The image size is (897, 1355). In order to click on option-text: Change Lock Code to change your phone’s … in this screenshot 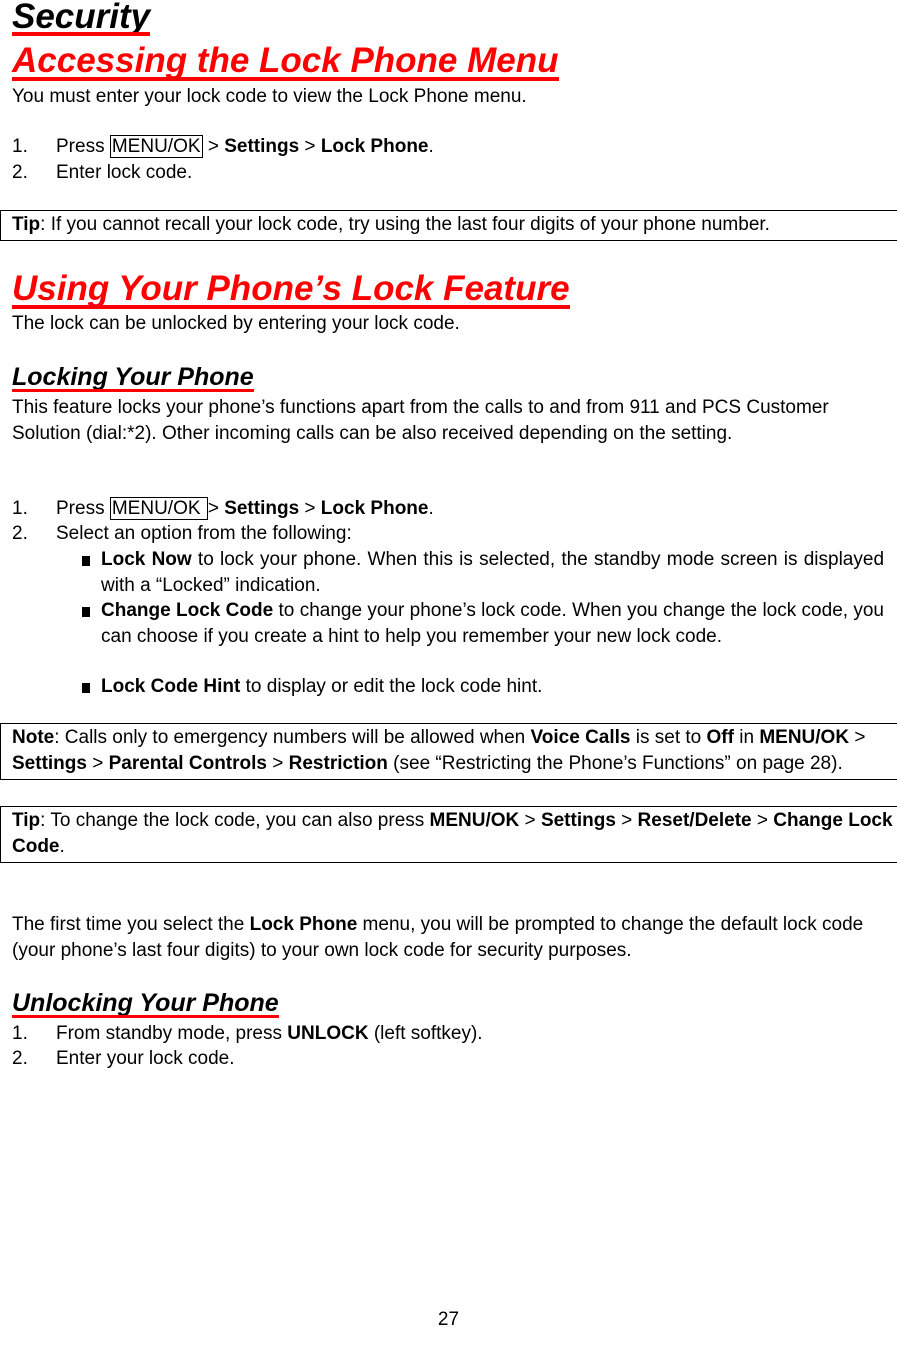, I will do `click(492, 624)`.